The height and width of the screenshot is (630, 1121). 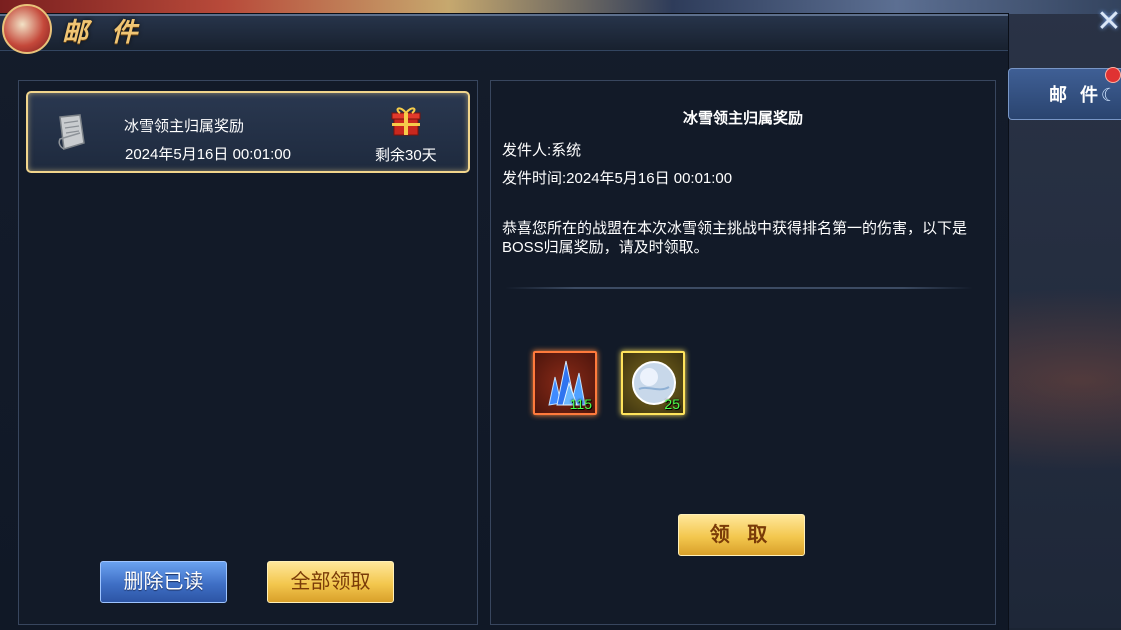 I want to click on close-icon: ✕, so click(x=1108, y=22).